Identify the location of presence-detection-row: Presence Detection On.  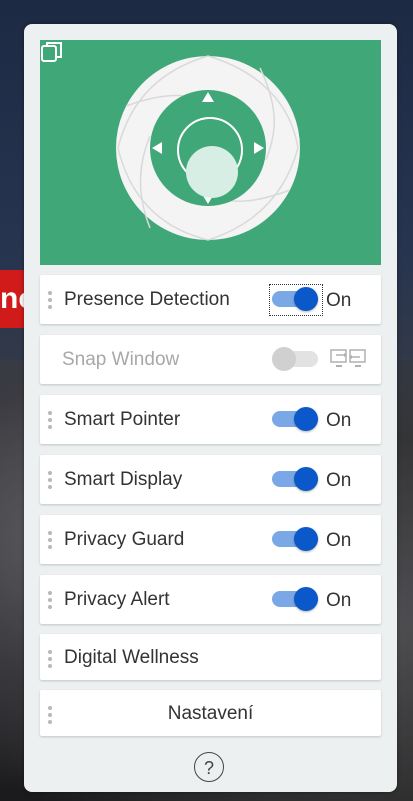
(210, 299).